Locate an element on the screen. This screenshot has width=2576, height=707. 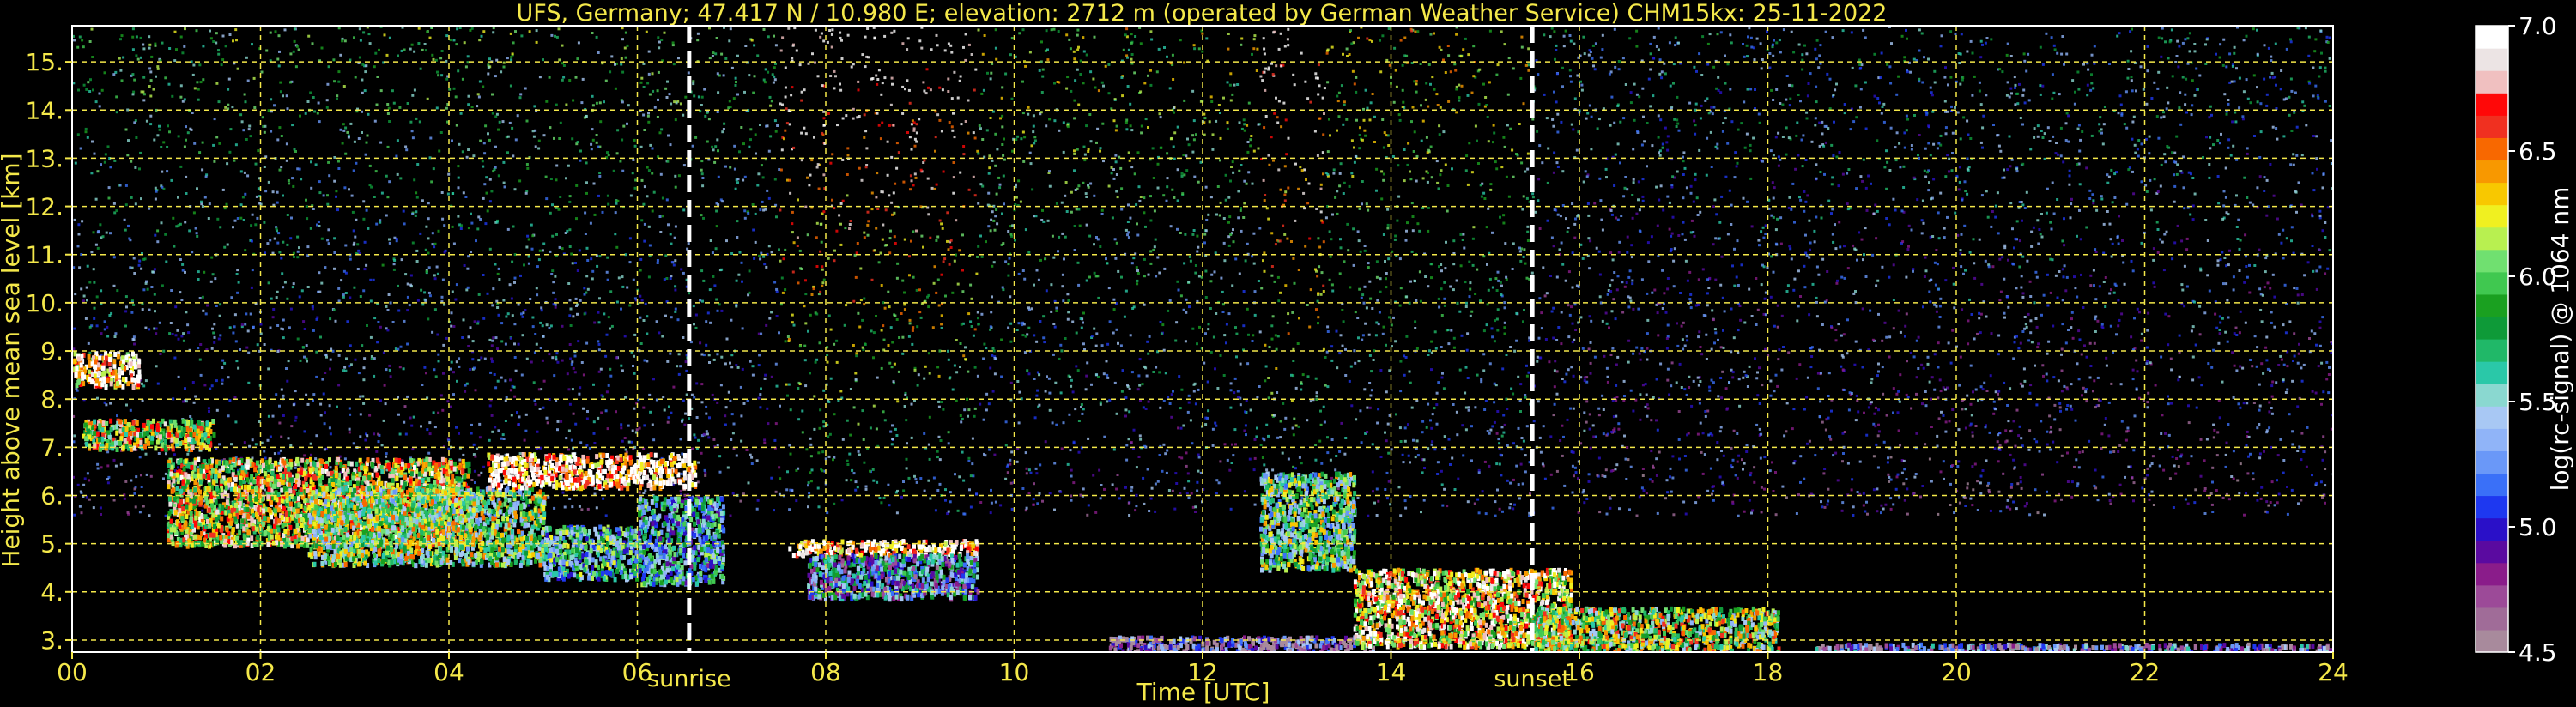
event-label-sunrise: sunrise is located at coordinates (689, 679).